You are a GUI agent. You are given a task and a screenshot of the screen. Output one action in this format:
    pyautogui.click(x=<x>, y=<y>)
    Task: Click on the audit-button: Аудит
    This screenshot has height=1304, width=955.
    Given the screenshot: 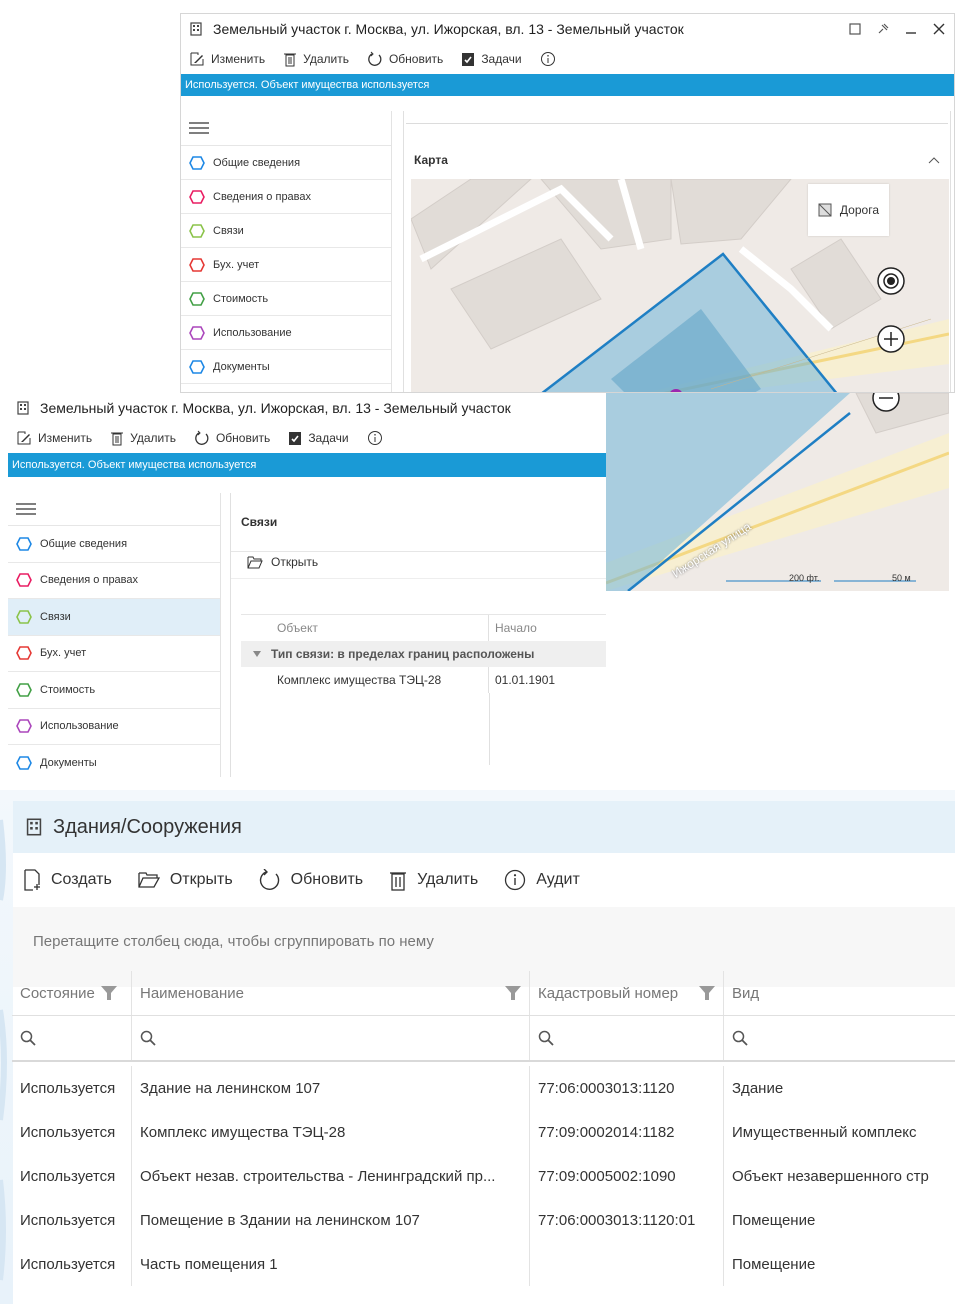 What is the action you would take?
    pyautogui.click(x=542, y=880)
    